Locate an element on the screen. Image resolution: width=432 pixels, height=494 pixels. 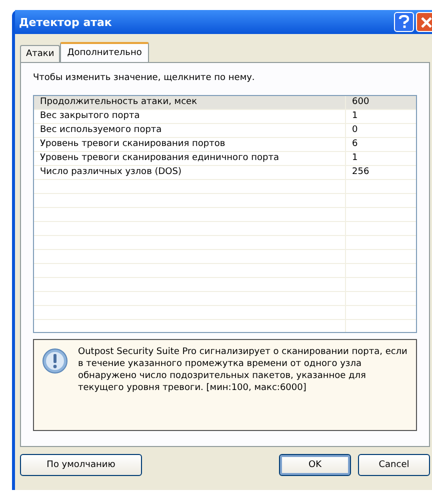
instruction-text: Чтобы изменить значение, щелкните по нему. is located at coordinates (144, 78).